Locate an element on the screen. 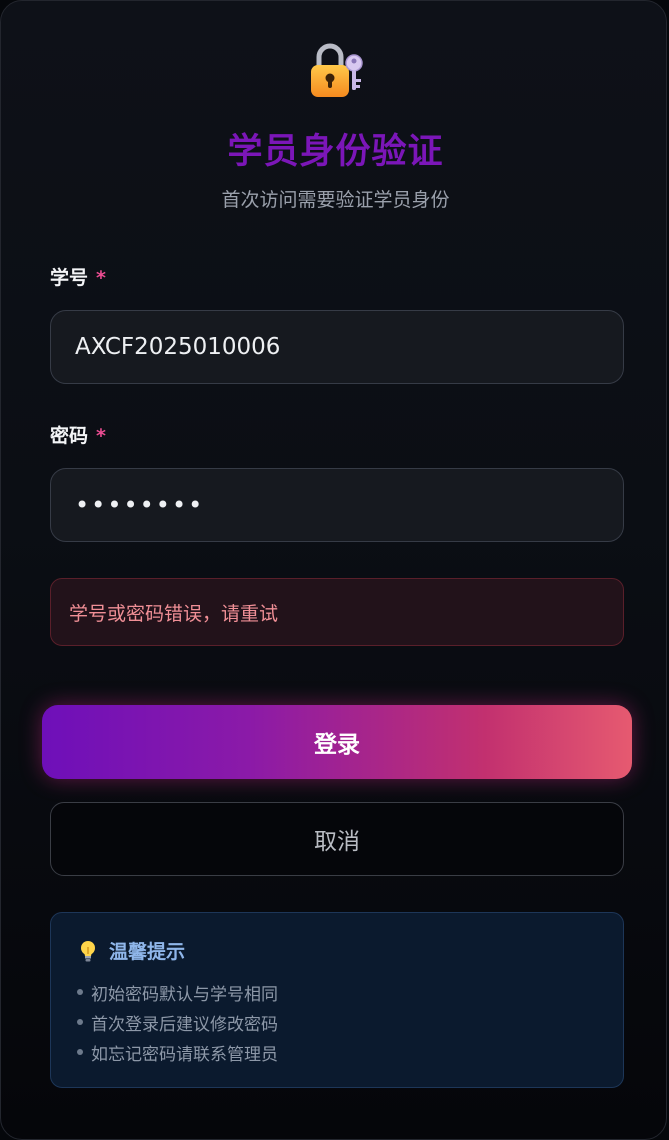 This screenshot has height=1140, width=669. error-message-text: 学号或密码错误，请重试 is located at coordinates (174, 613).